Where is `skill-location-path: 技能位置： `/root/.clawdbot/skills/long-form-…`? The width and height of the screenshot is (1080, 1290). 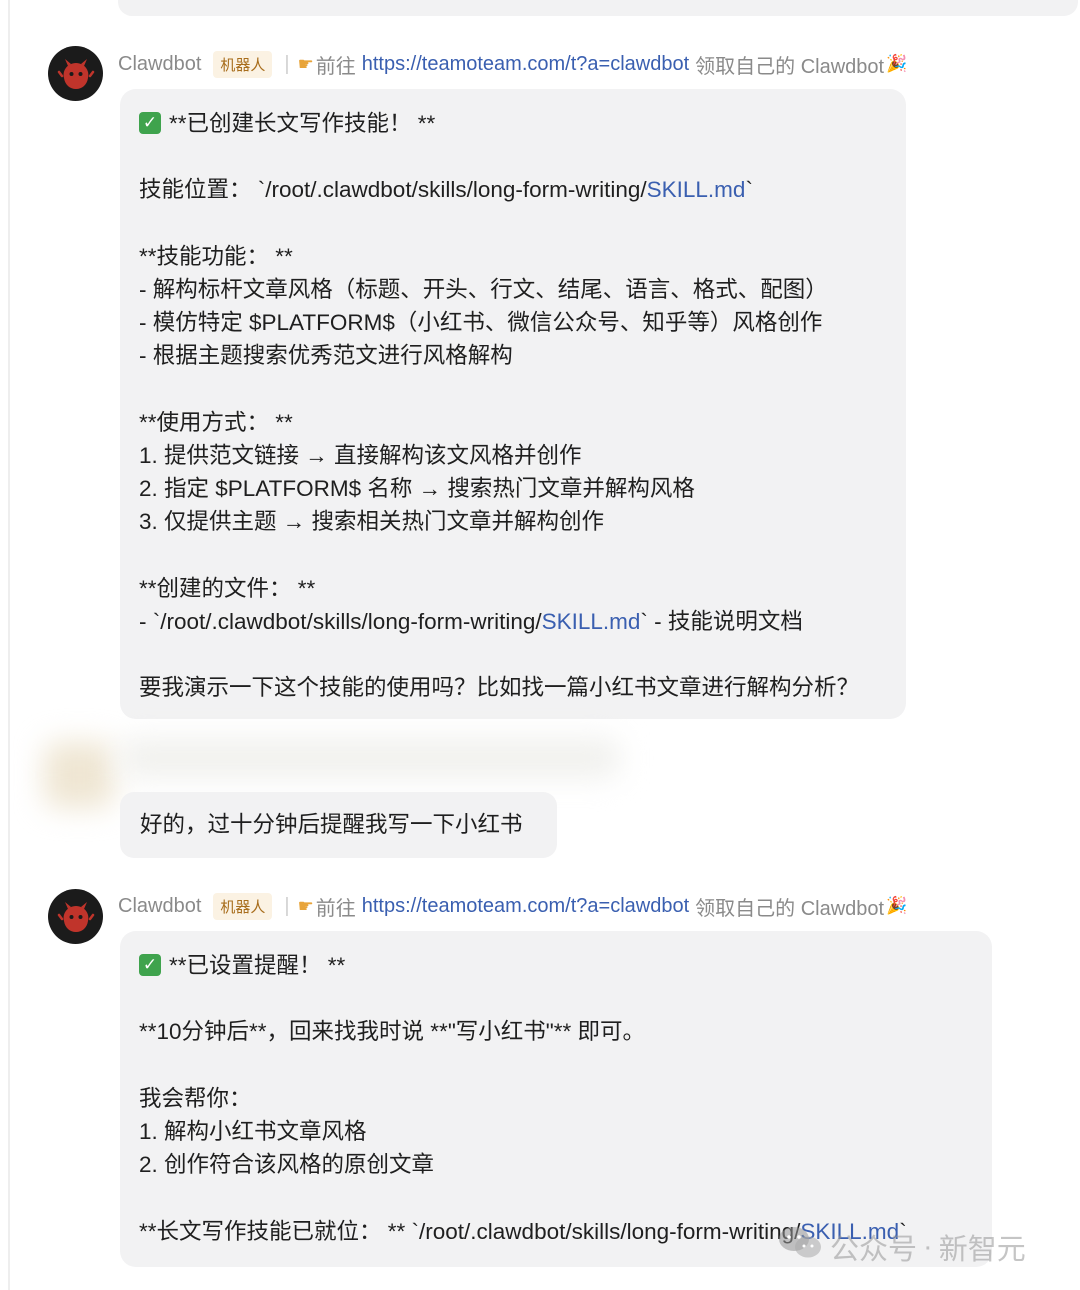
skill-location-path: 技能位置： `/root/.clawdbot/skills/long-form-… is located at coordinates (393, 190).